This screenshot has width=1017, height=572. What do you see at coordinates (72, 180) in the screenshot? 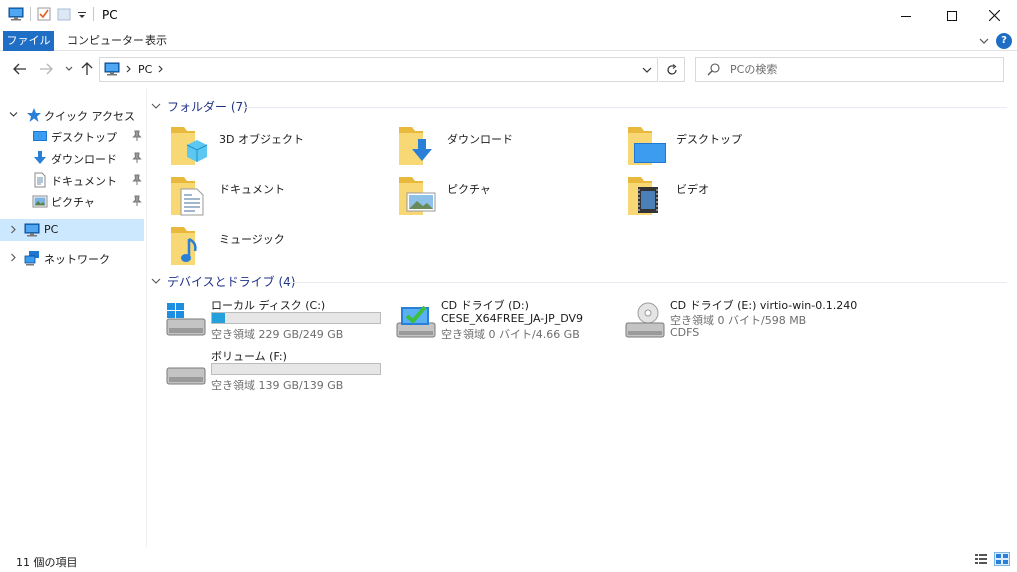
I see `sidebar-item-documents: ドキュメント` at bounding box center [72, 180].